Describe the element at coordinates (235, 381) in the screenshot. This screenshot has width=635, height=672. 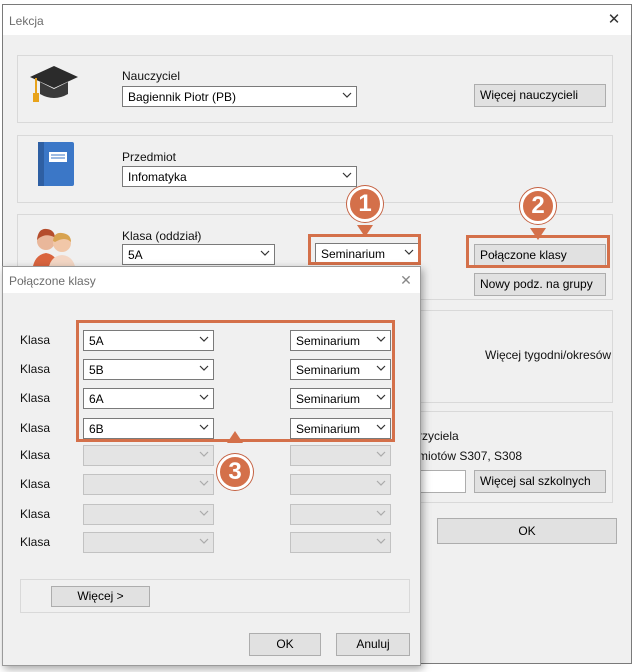
I see `highlight-linked-rows` at that location.